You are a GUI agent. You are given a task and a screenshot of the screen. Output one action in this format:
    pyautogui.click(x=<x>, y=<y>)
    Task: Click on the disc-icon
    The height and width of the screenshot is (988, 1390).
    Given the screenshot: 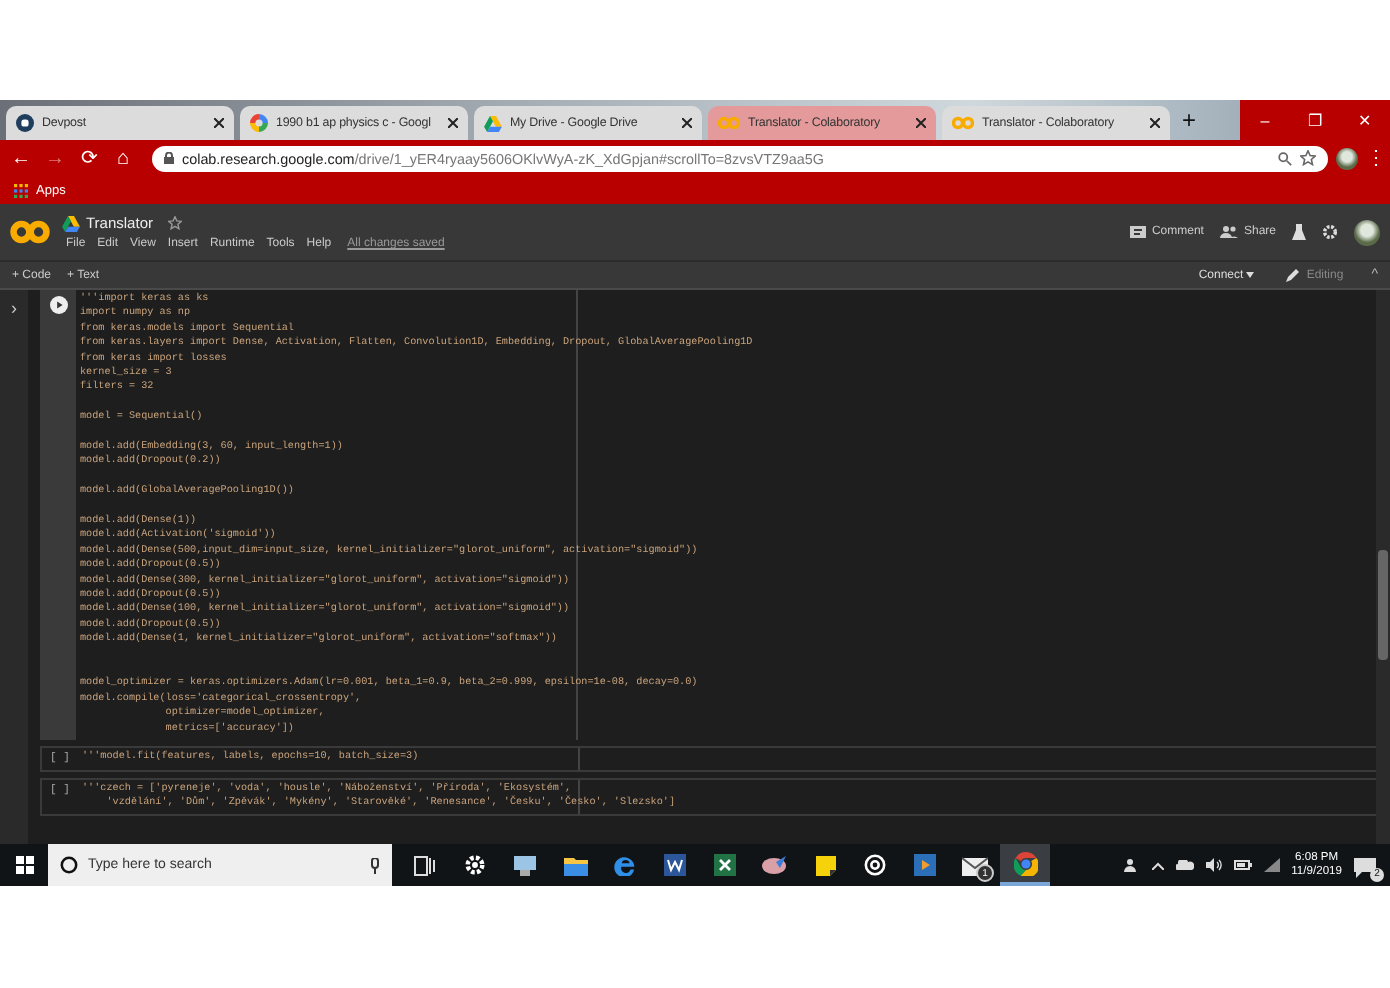 What is the action you would take?
    pyautogui.click(x=875, y=865)
    